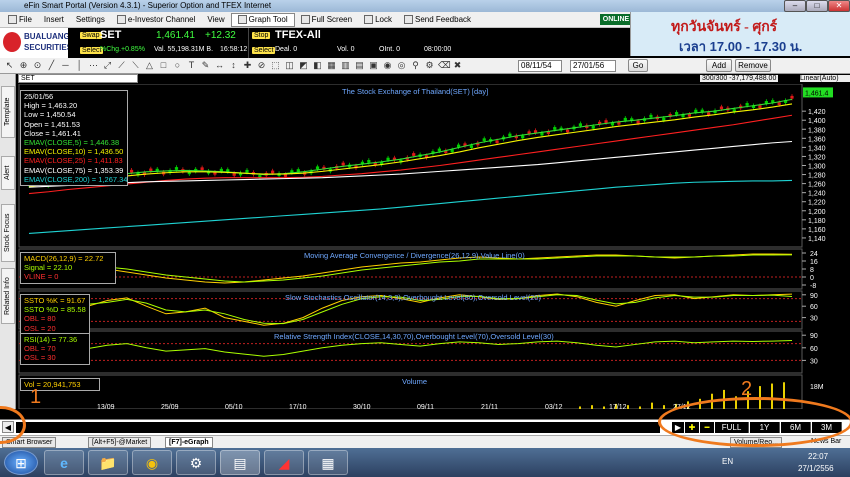 Image resolution: width=850 pixels, height=477 pixels. What do you see at coordinates (64, 462) in the screenshot?
I see `internet-explorer-icon: e` at bounding box center [64, 462].